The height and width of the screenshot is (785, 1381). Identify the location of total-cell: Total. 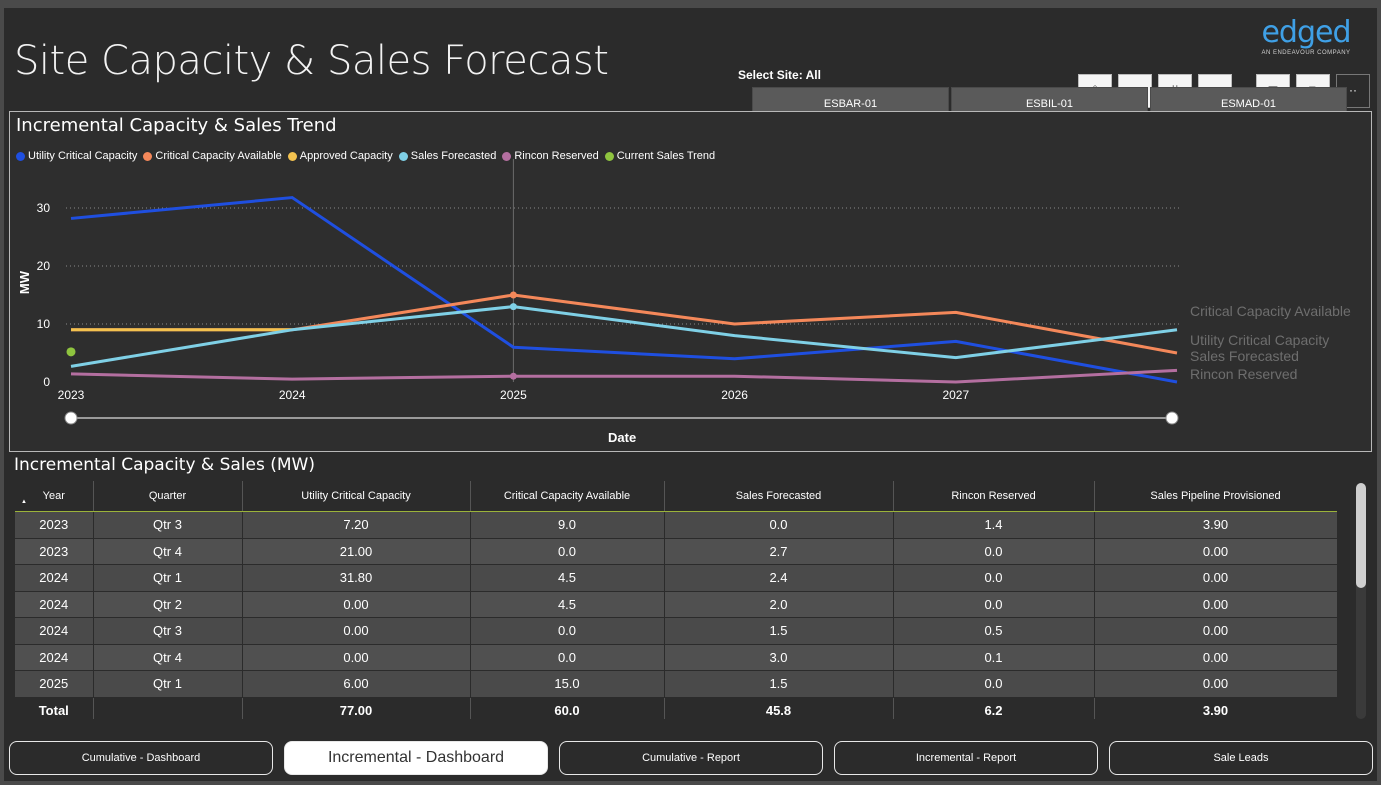
(54, 708).